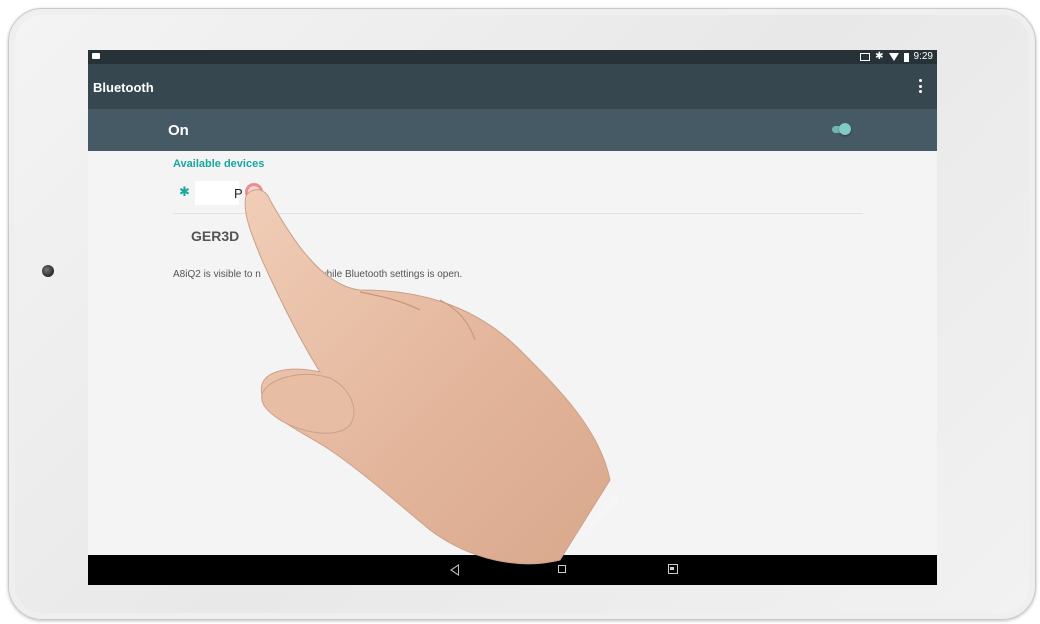  What do you see at coordinates (48, 271) in the screenshot?
I see `front-camera-icon` at bounding box center [48, 271].